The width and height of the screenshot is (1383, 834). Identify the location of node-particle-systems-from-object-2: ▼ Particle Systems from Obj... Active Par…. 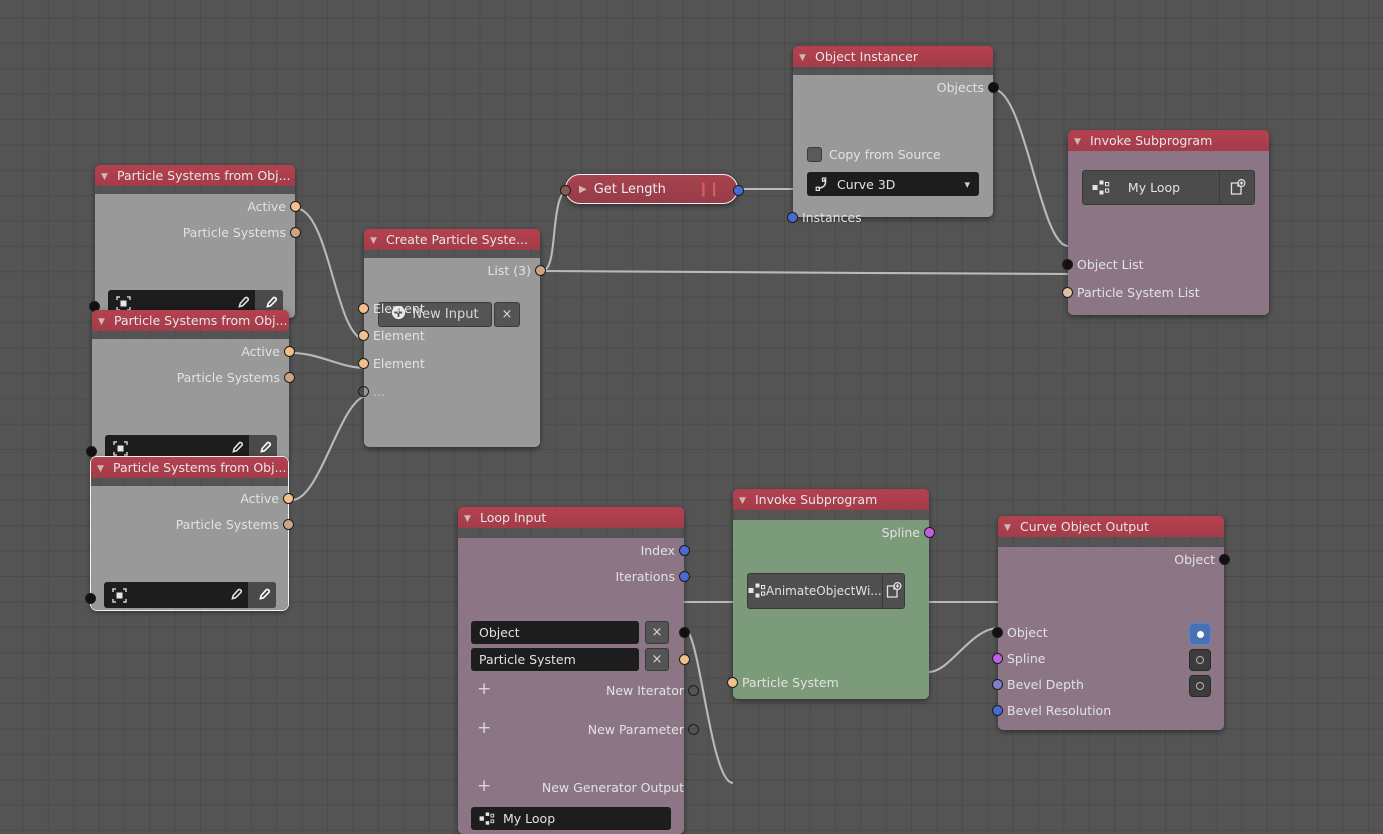
(190, 386).